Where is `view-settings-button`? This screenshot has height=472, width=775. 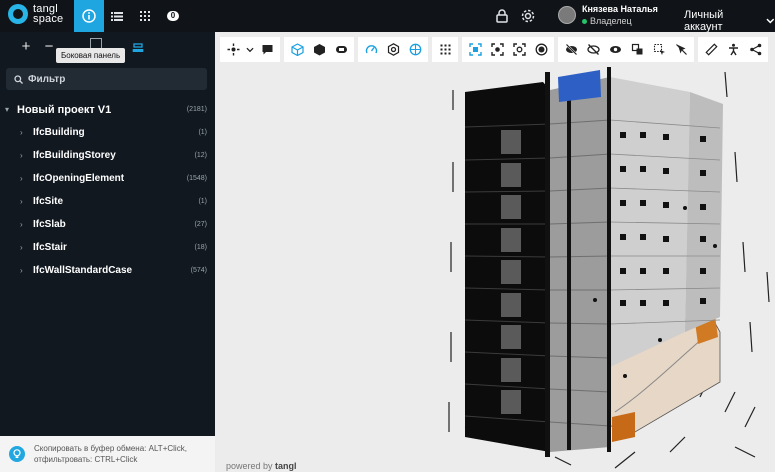 view-settings-button is located at coordinates (393, 50).